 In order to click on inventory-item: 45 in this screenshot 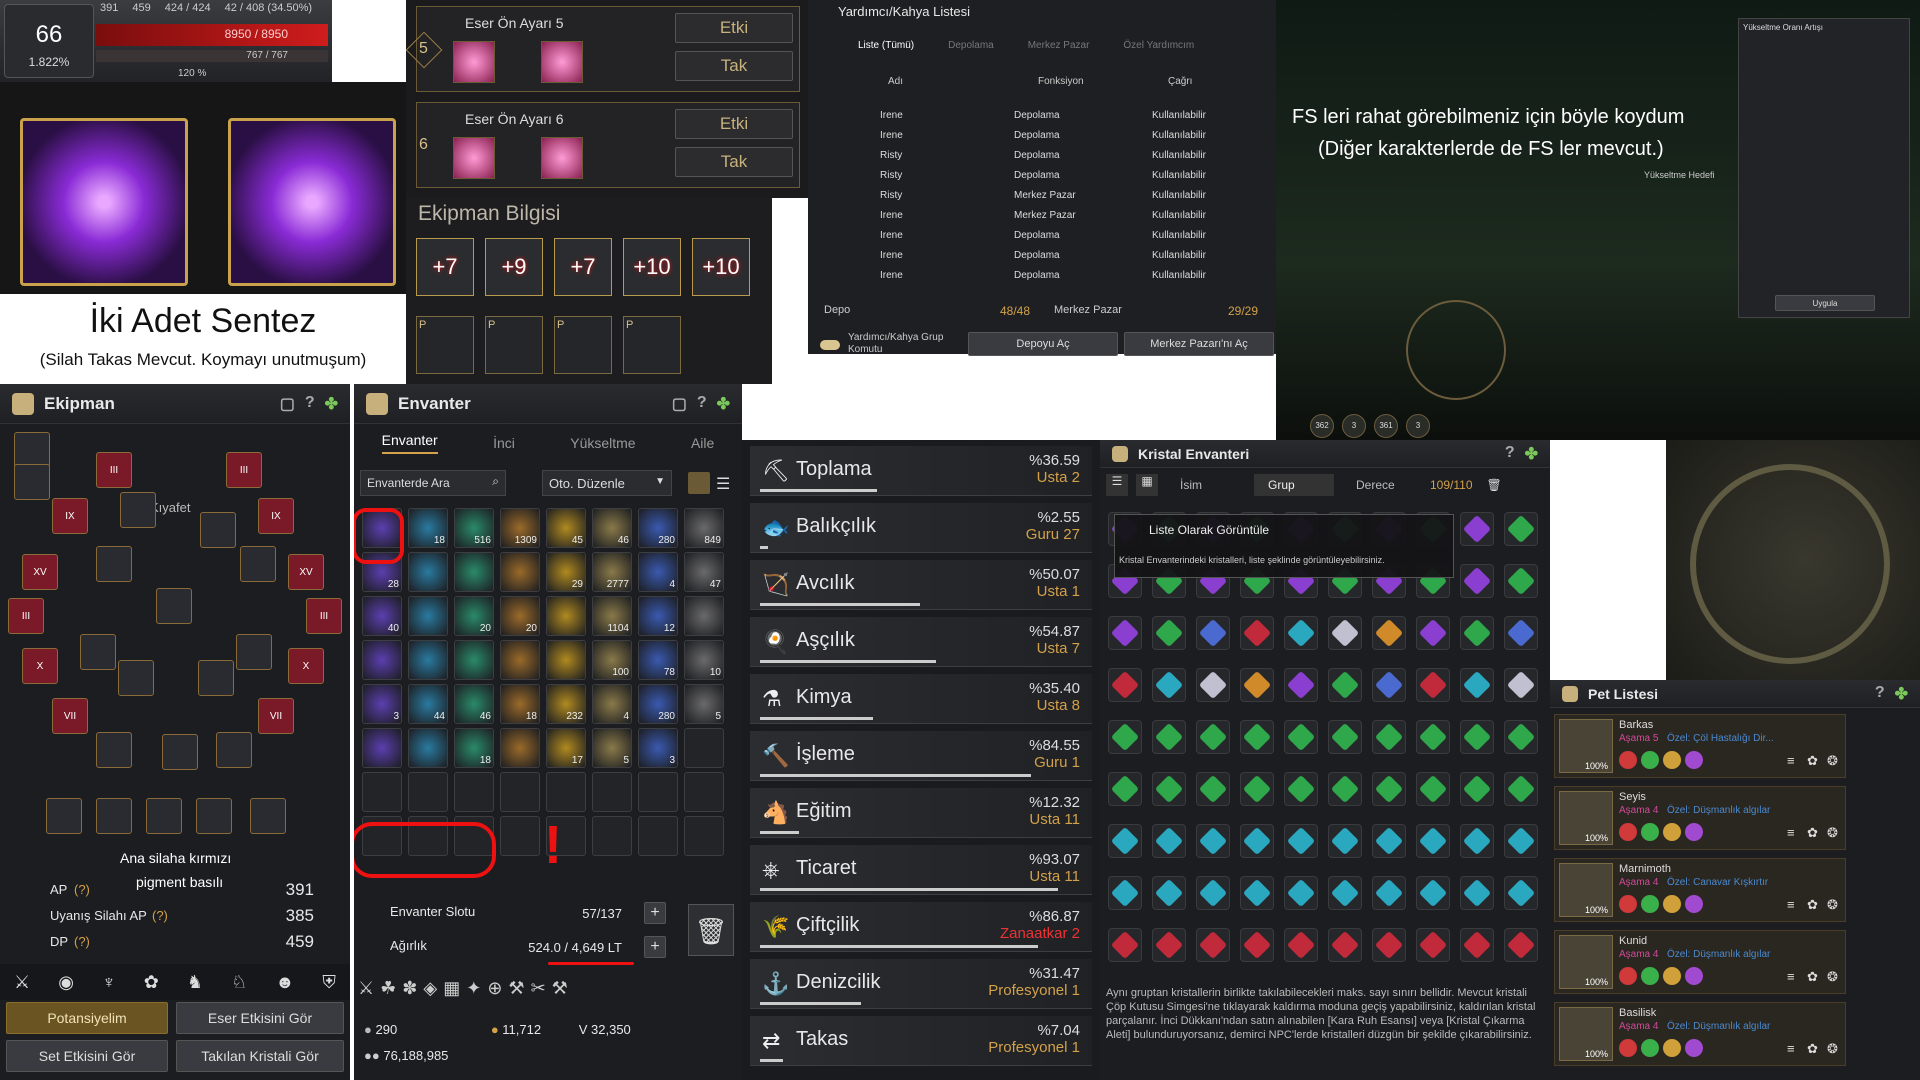, I will do `click(566, 528)`.